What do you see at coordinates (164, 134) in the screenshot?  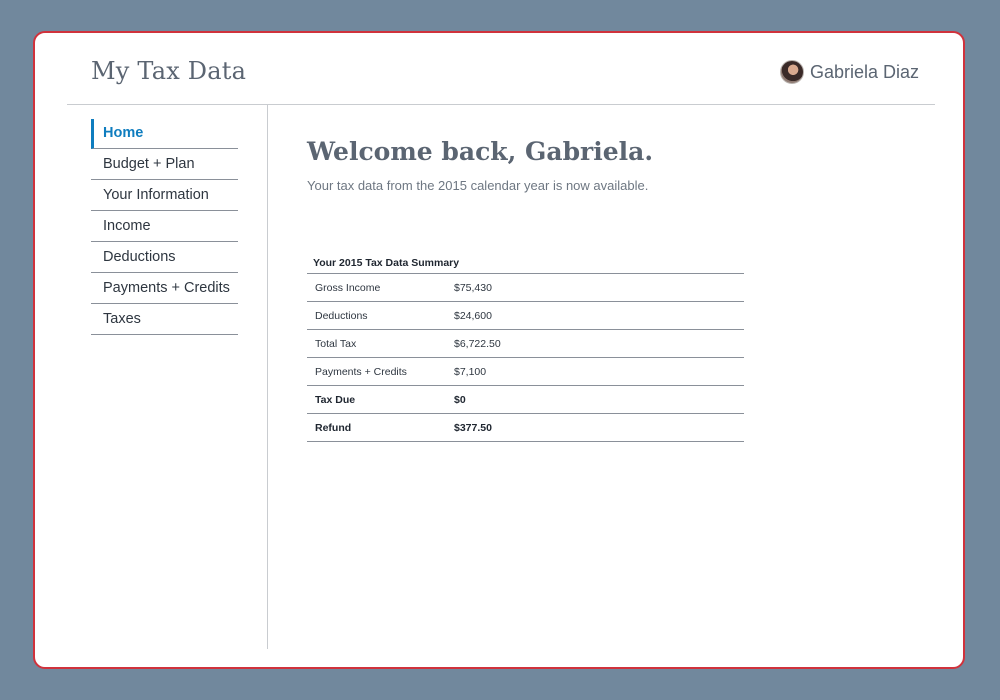 I see `sidebar-item-home: Home` at bounding box center [164, 134].